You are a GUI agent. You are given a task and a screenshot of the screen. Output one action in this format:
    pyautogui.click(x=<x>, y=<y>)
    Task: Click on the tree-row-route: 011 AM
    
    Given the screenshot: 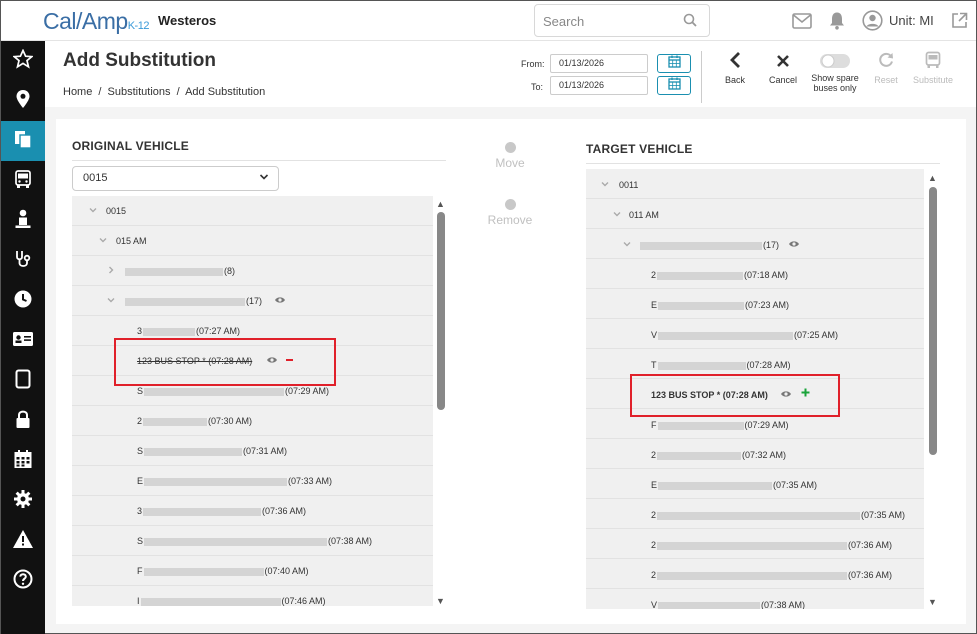 What is the action you would take?
    pyautogui.click(x=755, y=214)
    